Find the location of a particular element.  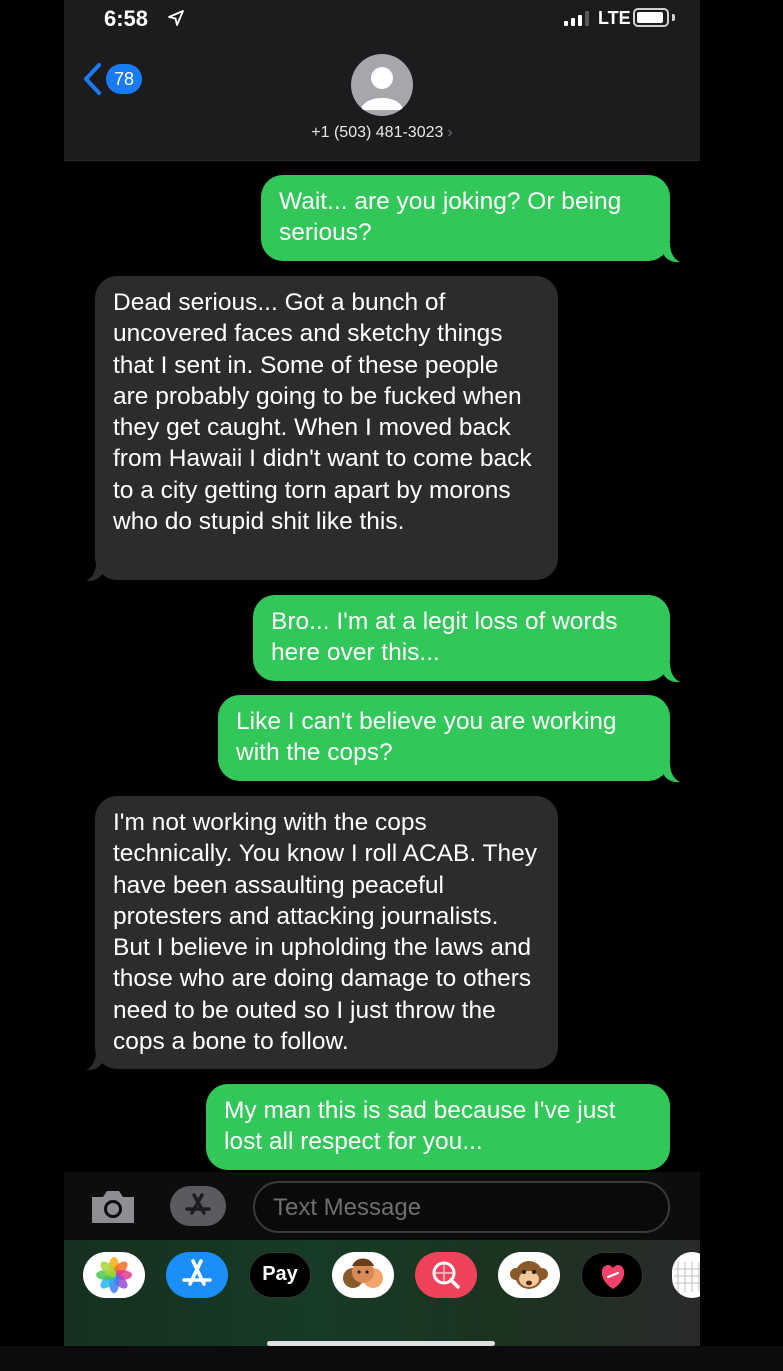

apple-pay-label: Pay is located at coordinates (280, 1274).